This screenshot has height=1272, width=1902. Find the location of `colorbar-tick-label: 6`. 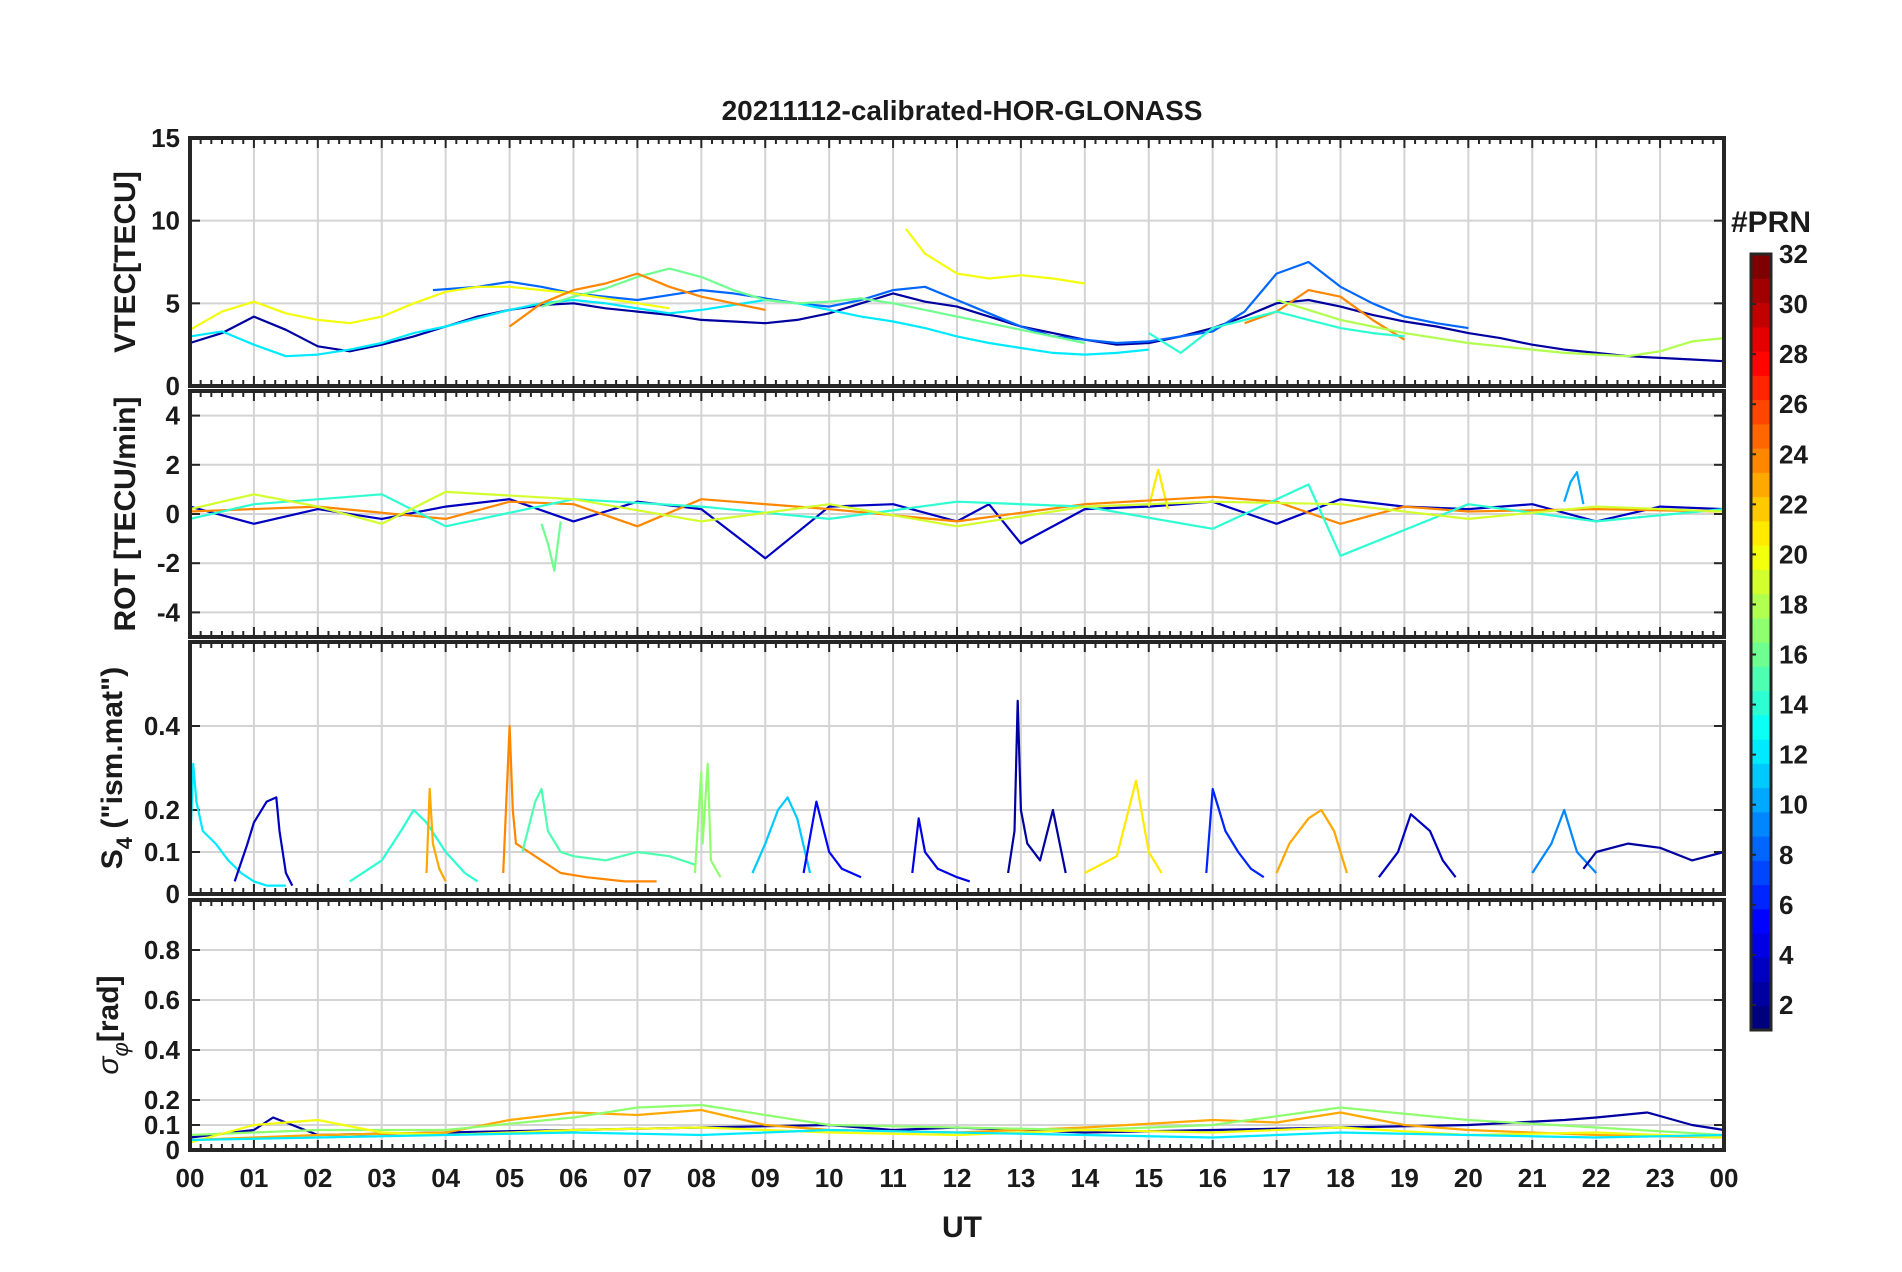

colorbar-tick-label: 6 is located at coordinates (1786, 905).